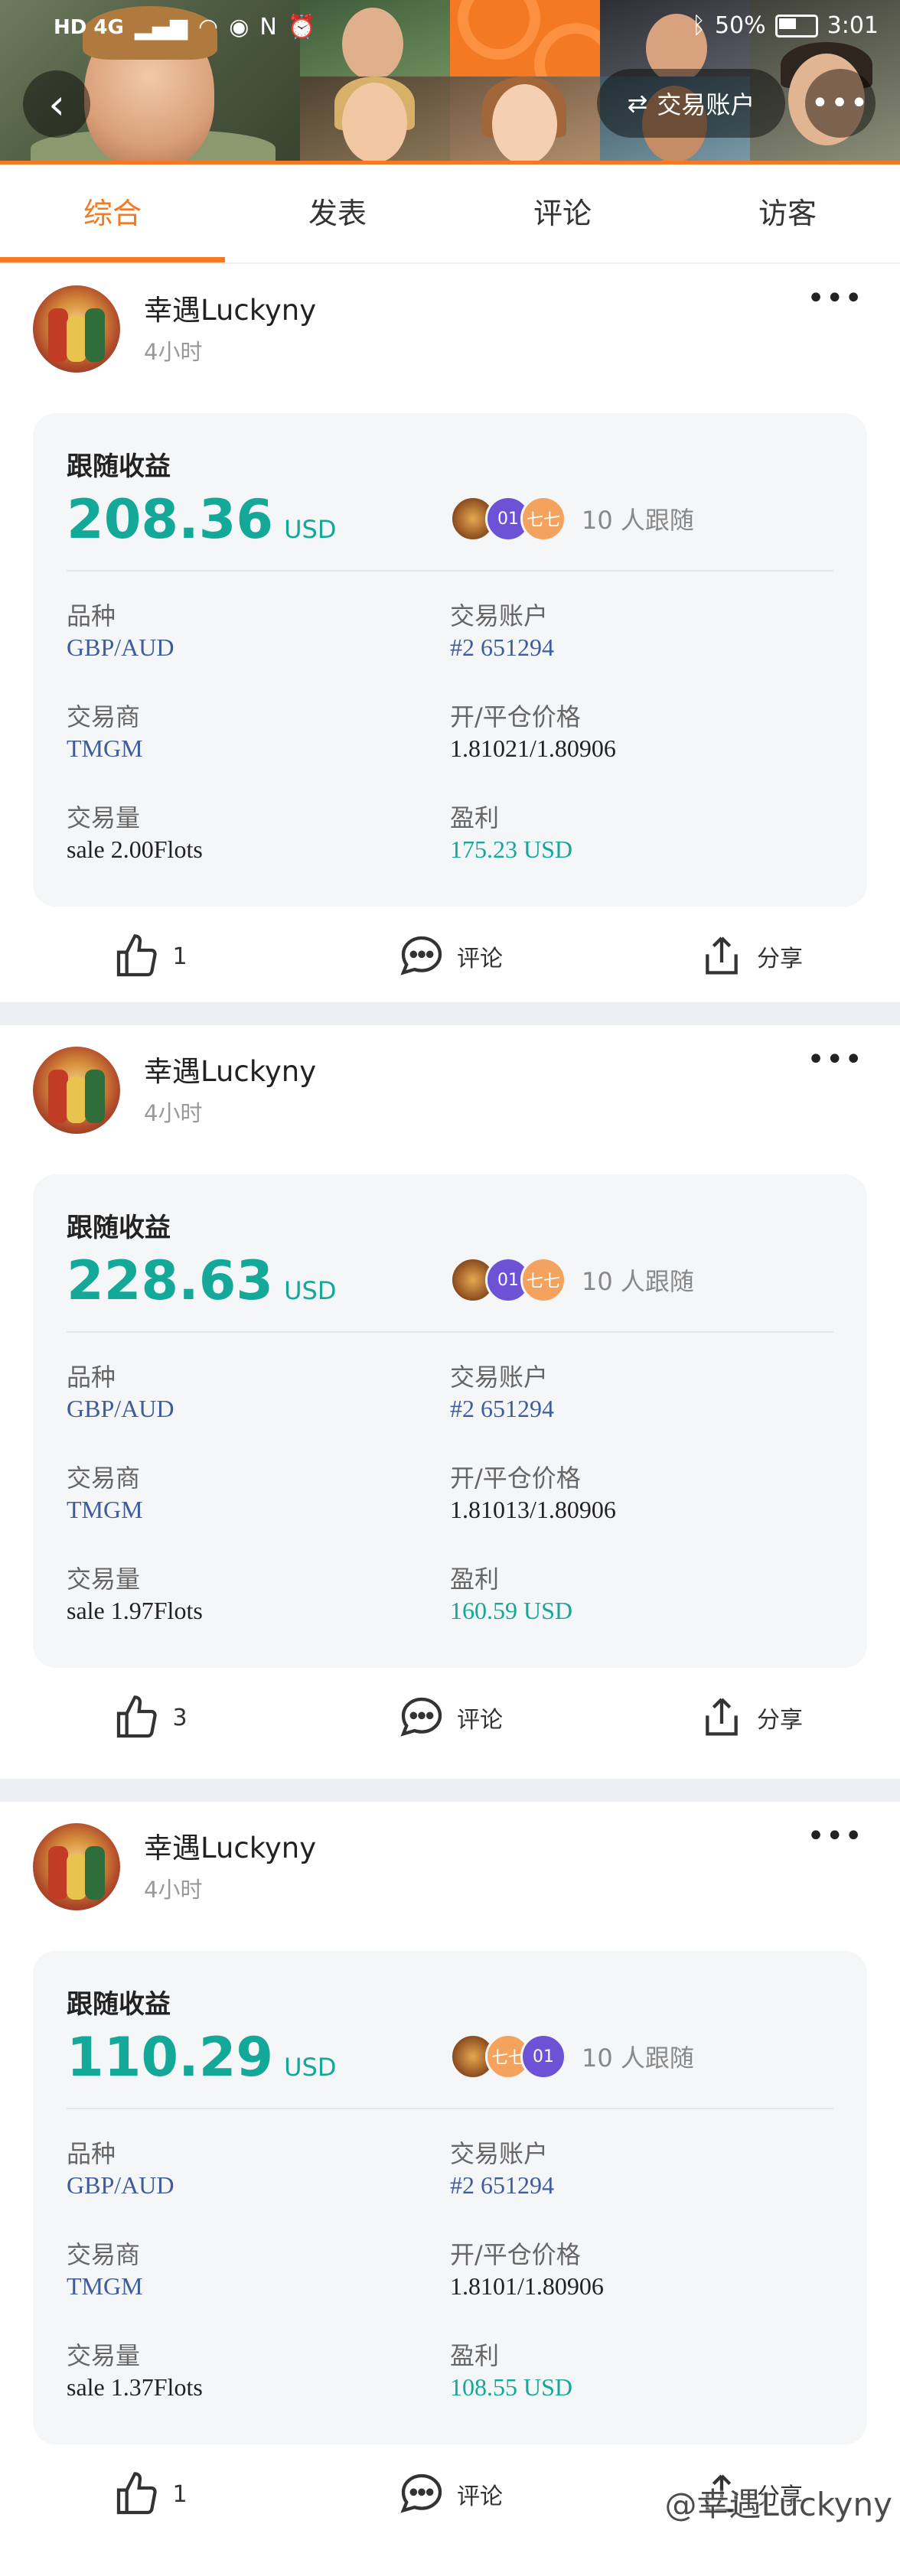 The width and height of the screenshot is (900, 2576). I want to click on wifi-icon: ◠, so click(208, 28).